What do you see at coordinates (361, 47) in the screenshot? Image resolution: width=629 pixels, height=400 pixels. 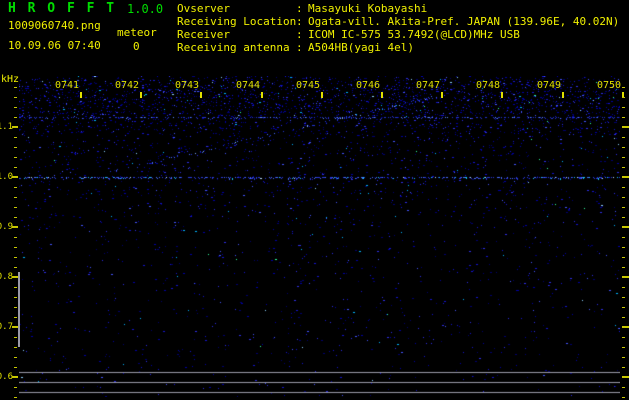 I see `info-value: A504HB(yagi 4el)` at bounding box center [361, 47].